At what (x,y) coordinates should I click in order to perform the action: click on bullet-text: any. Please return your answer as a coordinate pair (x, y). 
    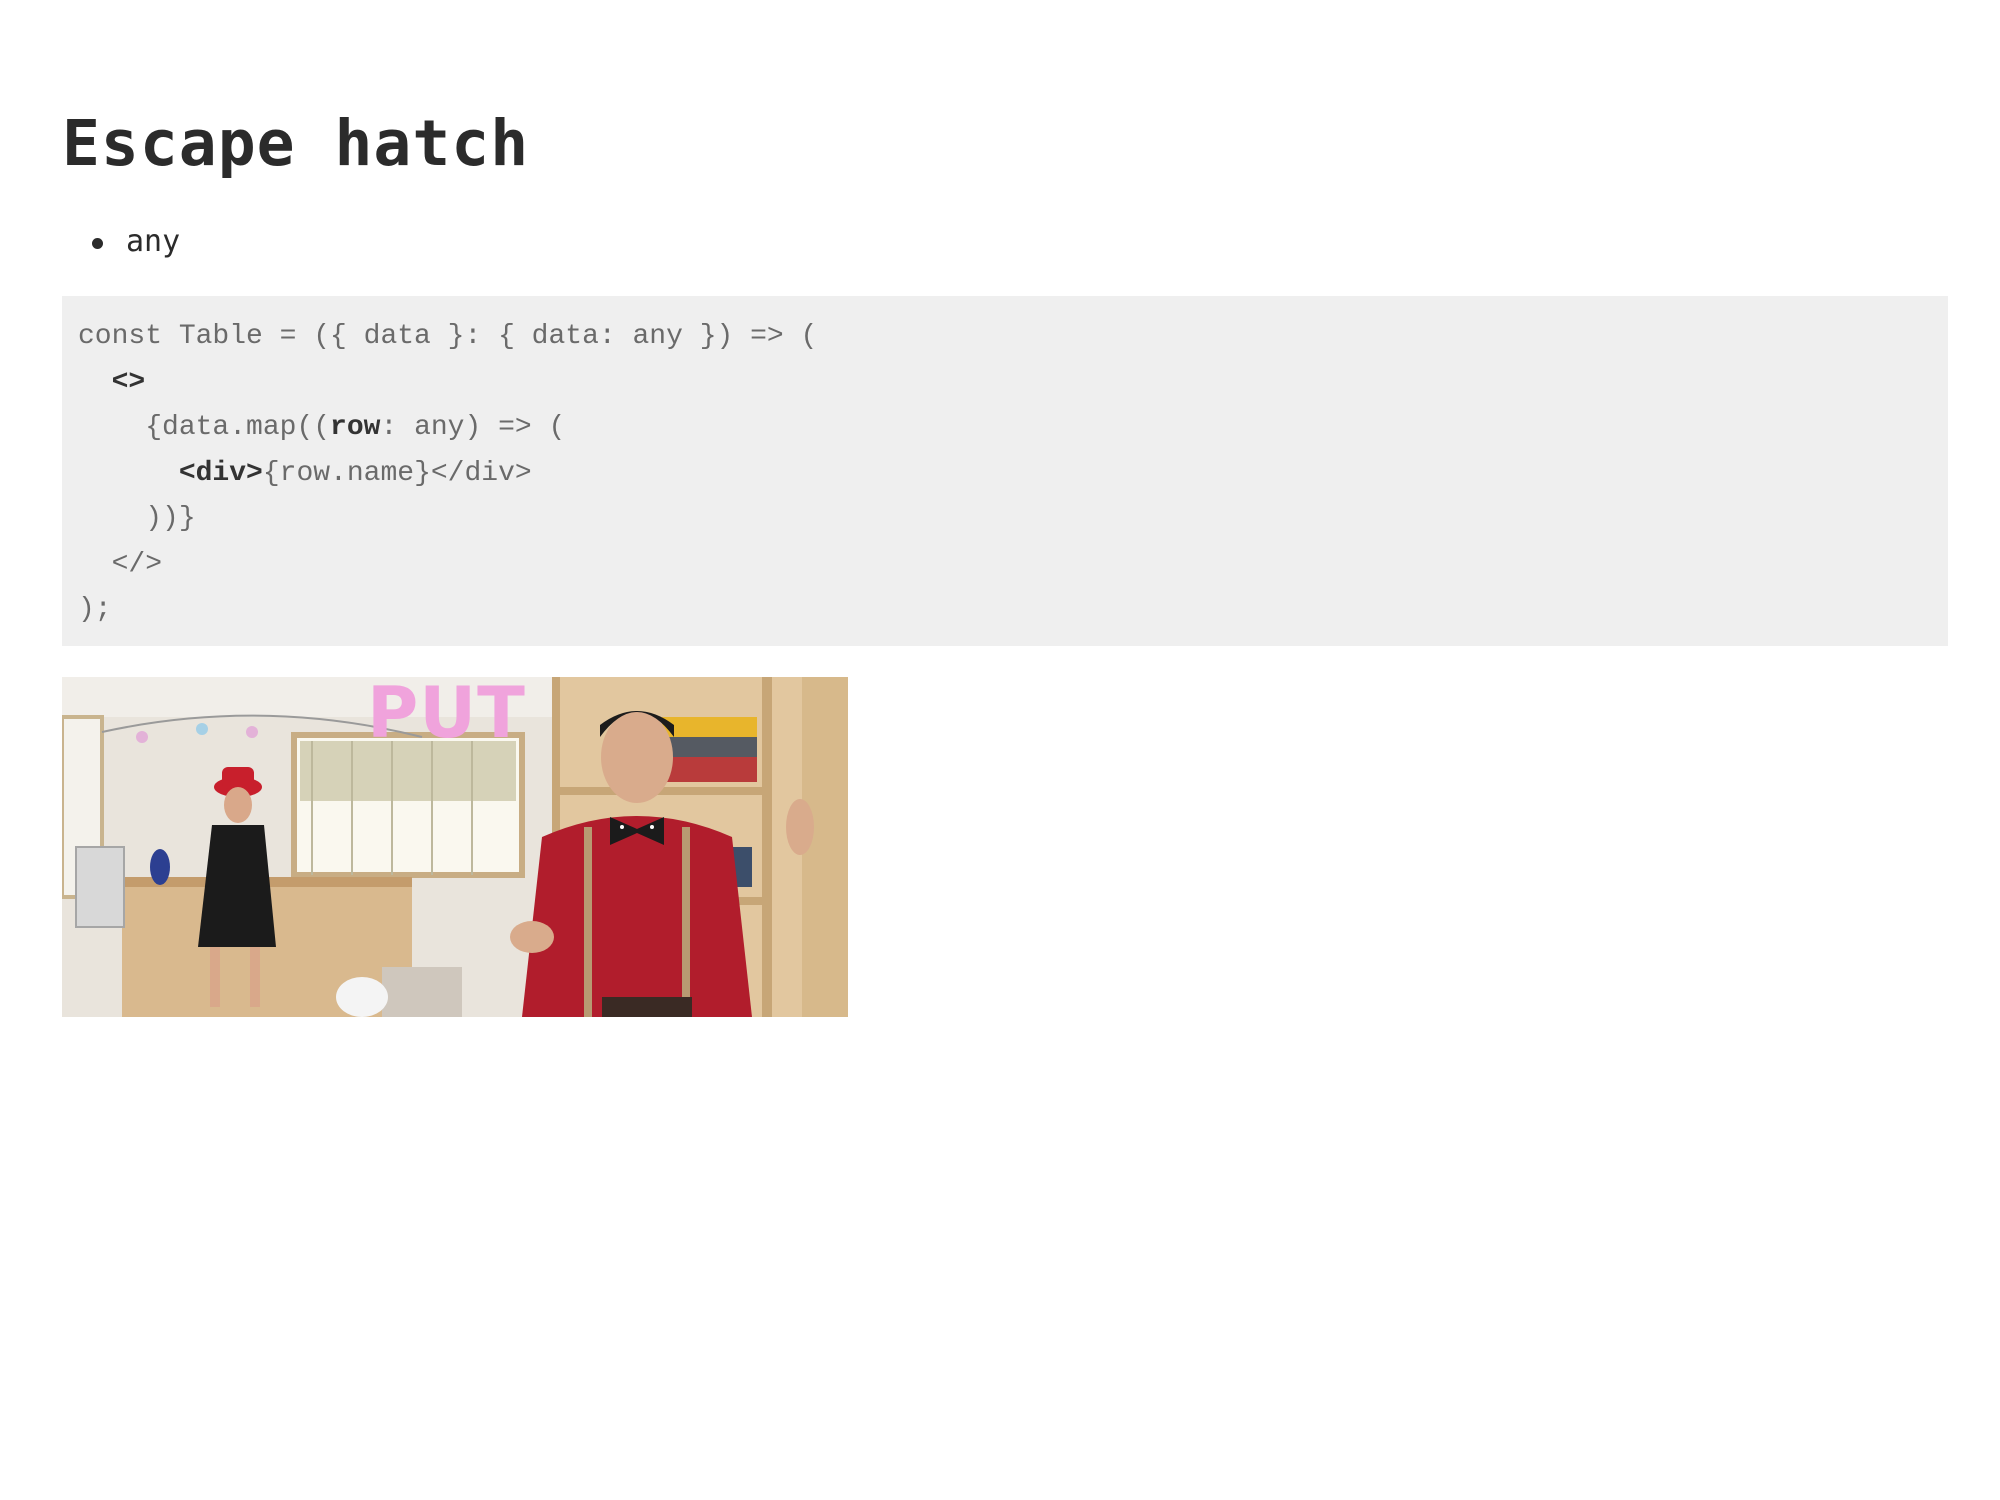
    Looking at the image, I should click on (153, 241).